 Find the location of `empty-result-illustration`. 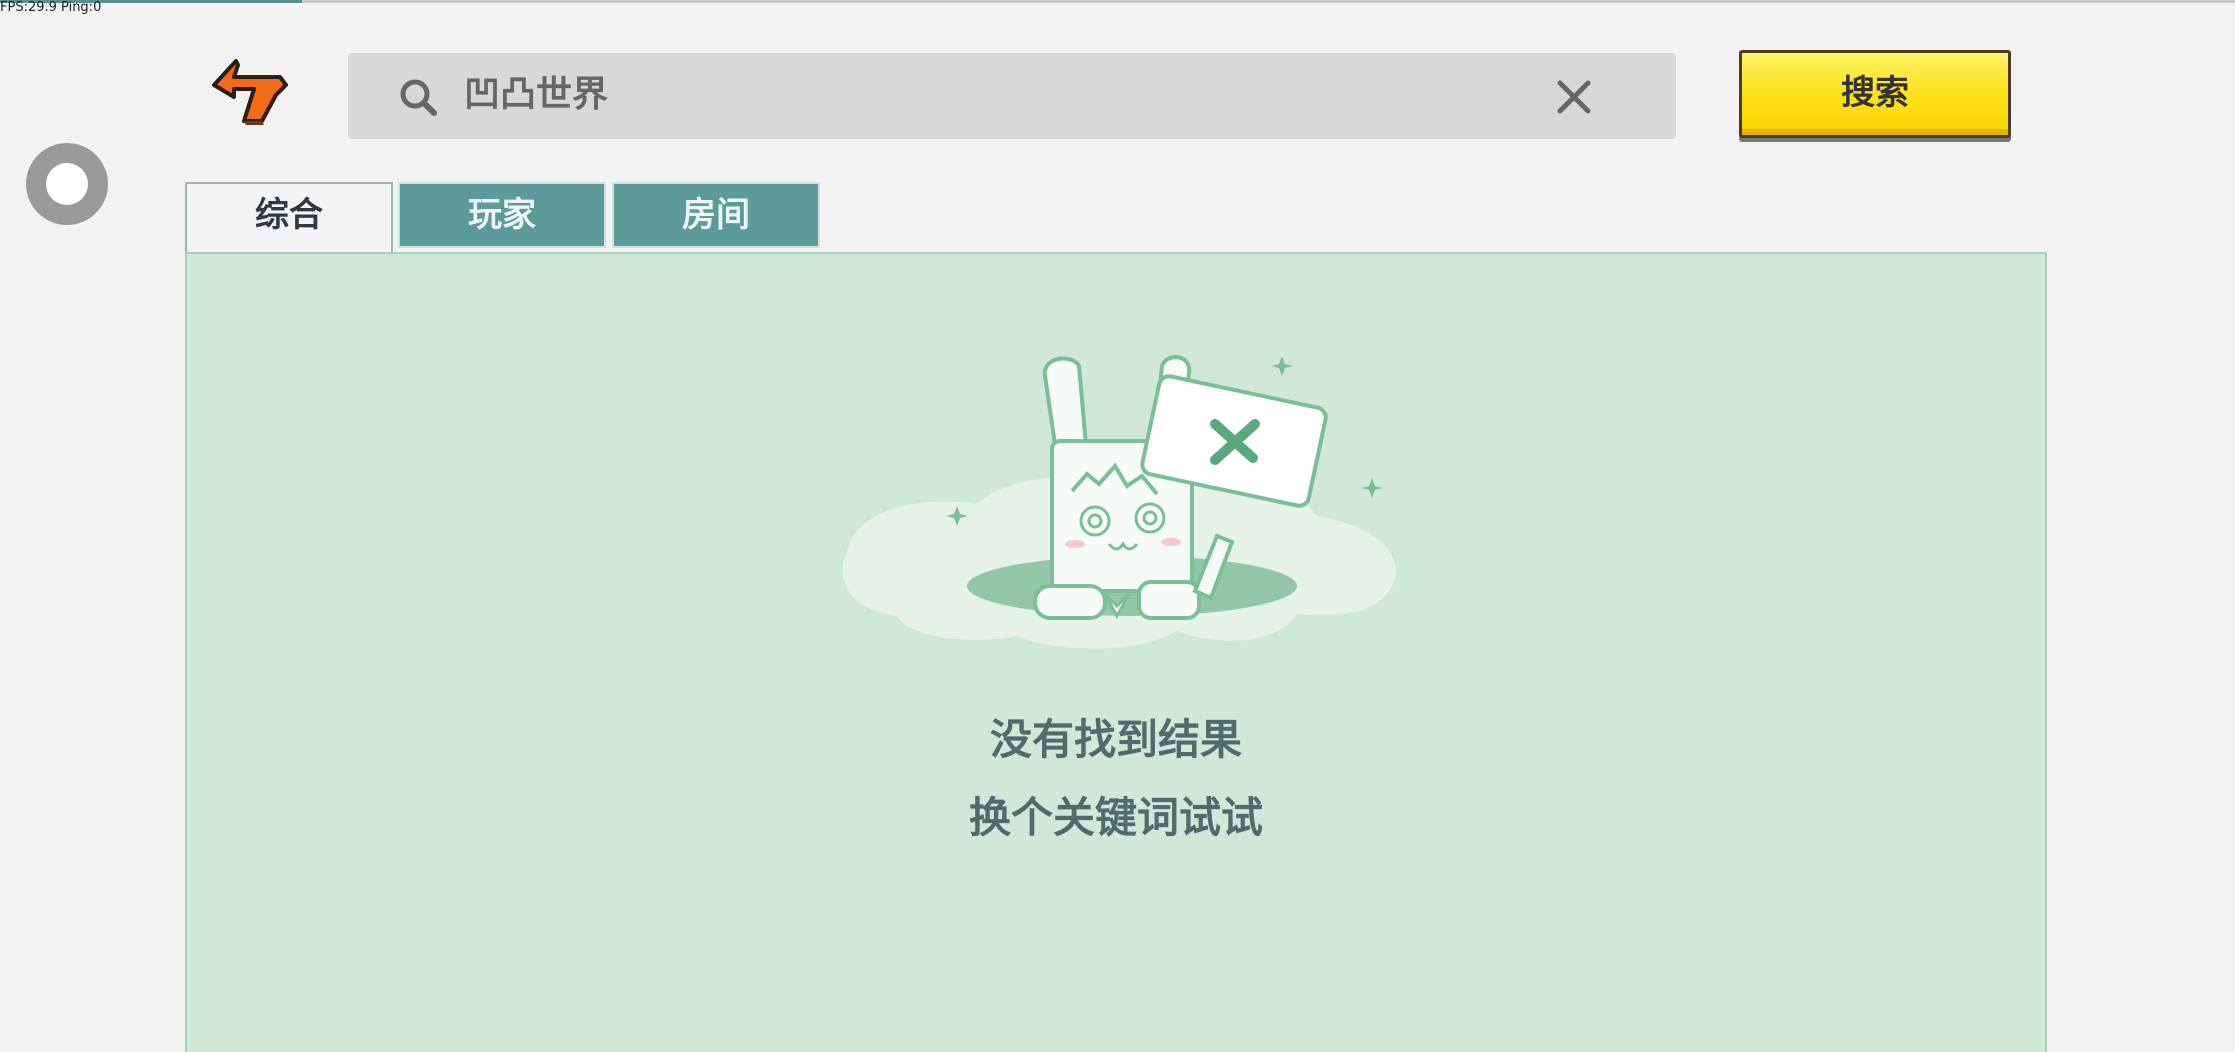

empty-result-illustration is located at coordinates (1119, 502).